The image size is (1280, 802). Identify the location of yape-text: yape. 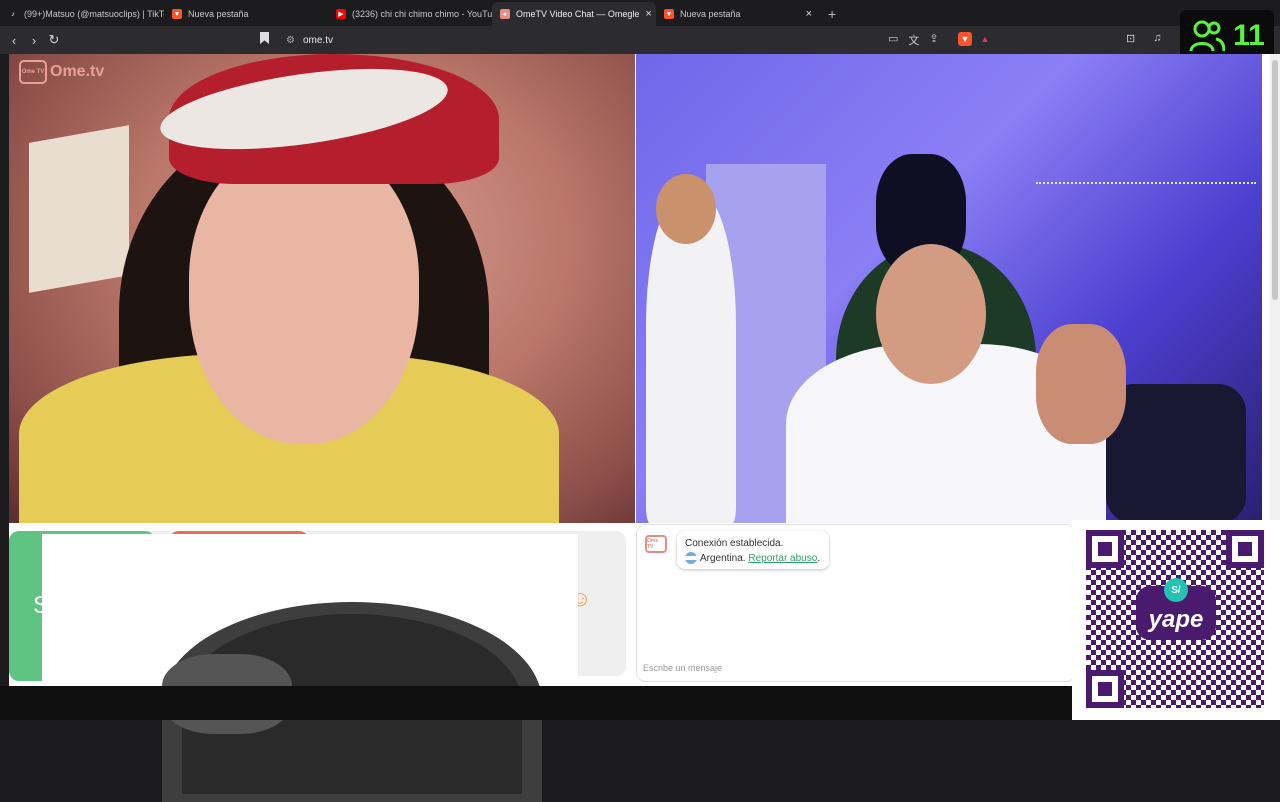
(1176, 619).